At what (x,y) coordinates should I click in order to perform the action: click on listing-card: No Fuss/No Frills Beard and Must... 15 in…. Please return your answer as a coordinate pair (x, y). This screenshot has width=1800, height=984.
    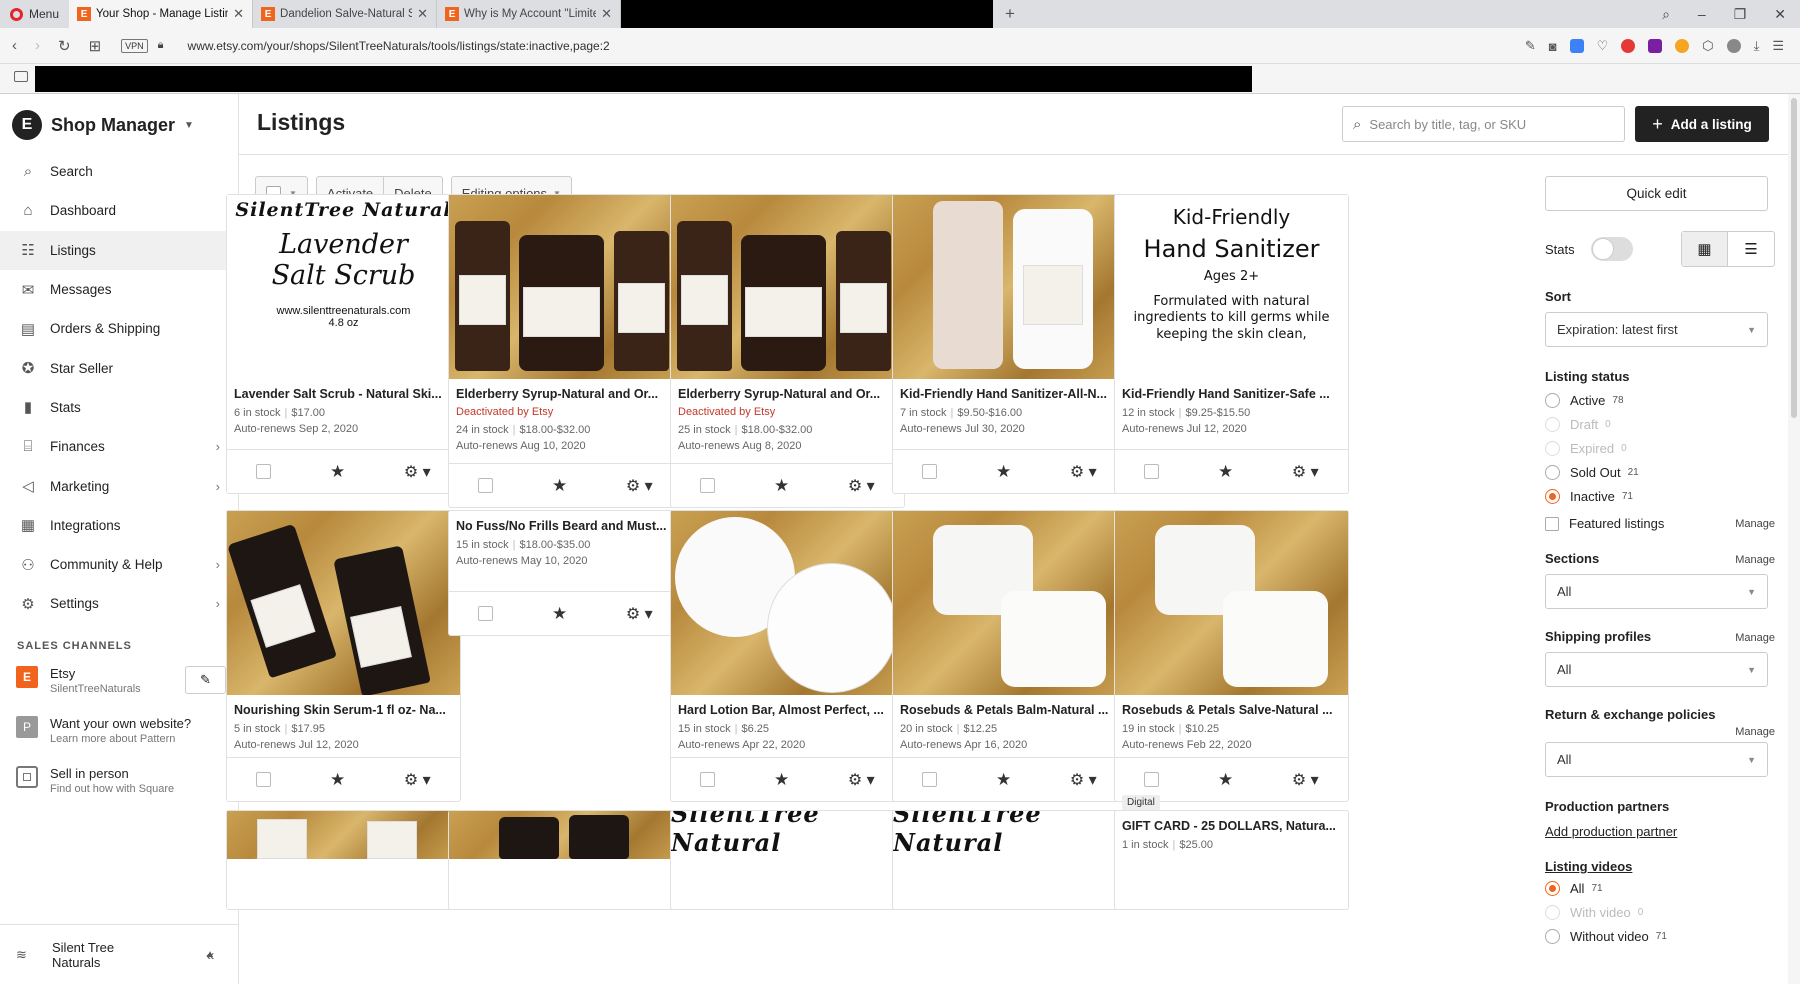
    Looking at the image, I should click on (565, 573).